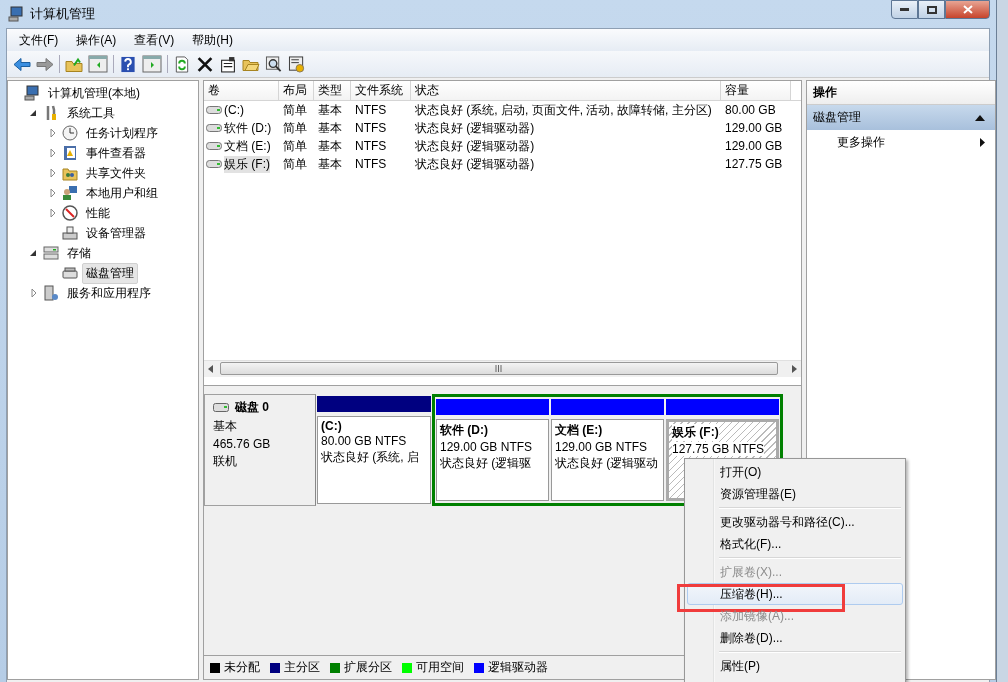 The width and height of the screenshot is (1008, 682). Describe the element at coordinates (381, 90) in the screenshot. I see `column-header: 文件系统` at that location.